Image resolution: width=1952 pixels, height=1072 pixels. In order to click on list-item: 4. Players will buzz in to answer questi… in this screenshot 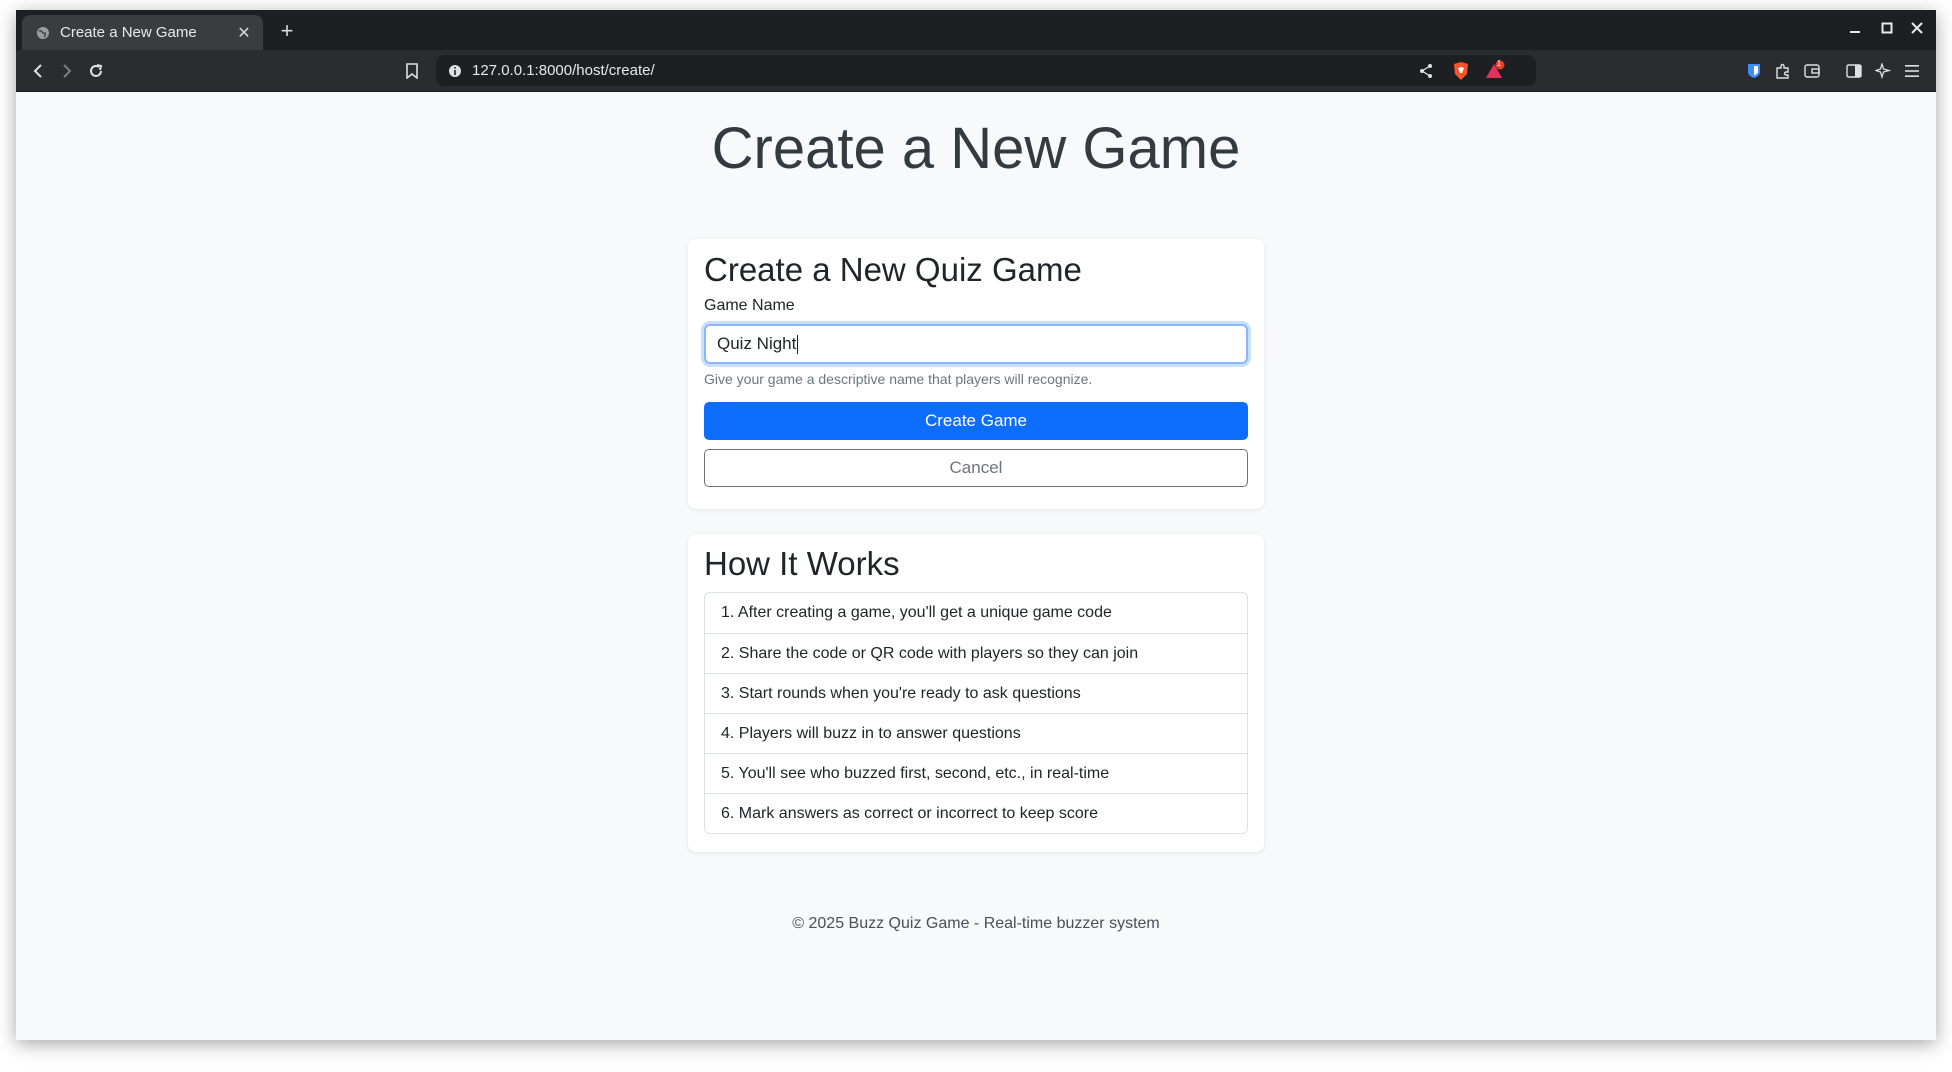, I will do `click(976, 733)`.